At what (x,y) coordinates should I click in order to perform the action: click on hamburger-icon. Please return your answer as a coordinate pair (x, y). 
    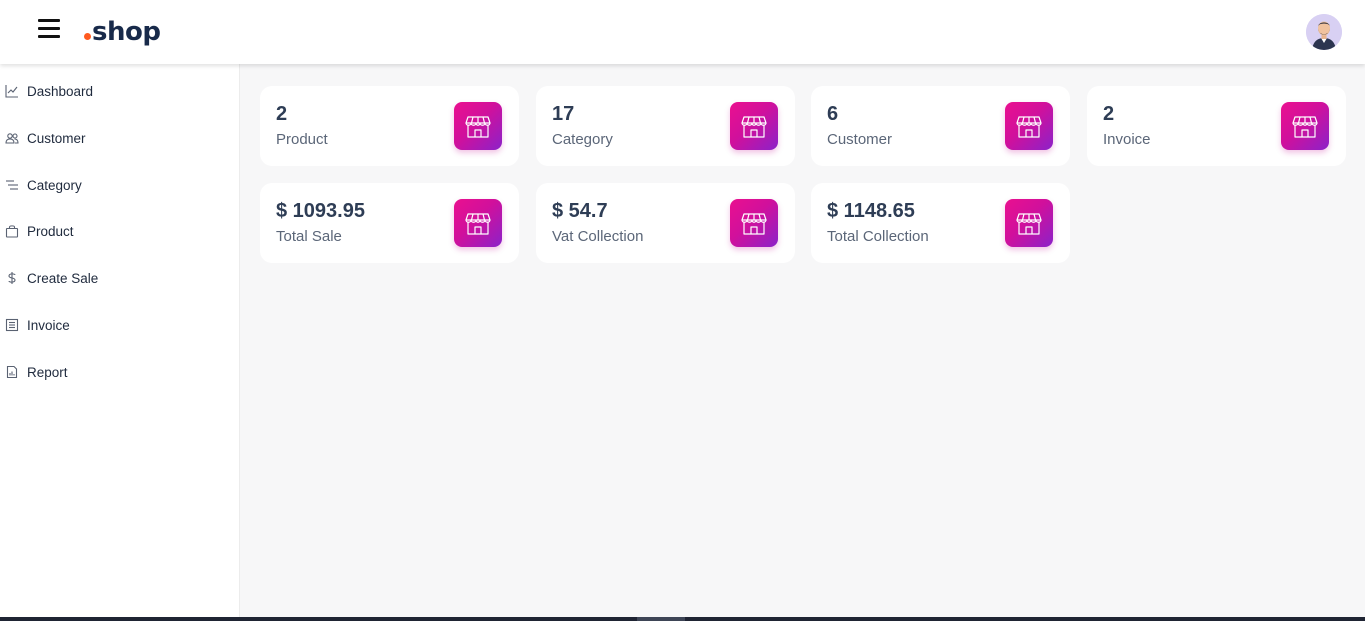
    Looking at the image, I should click on (49, 29).